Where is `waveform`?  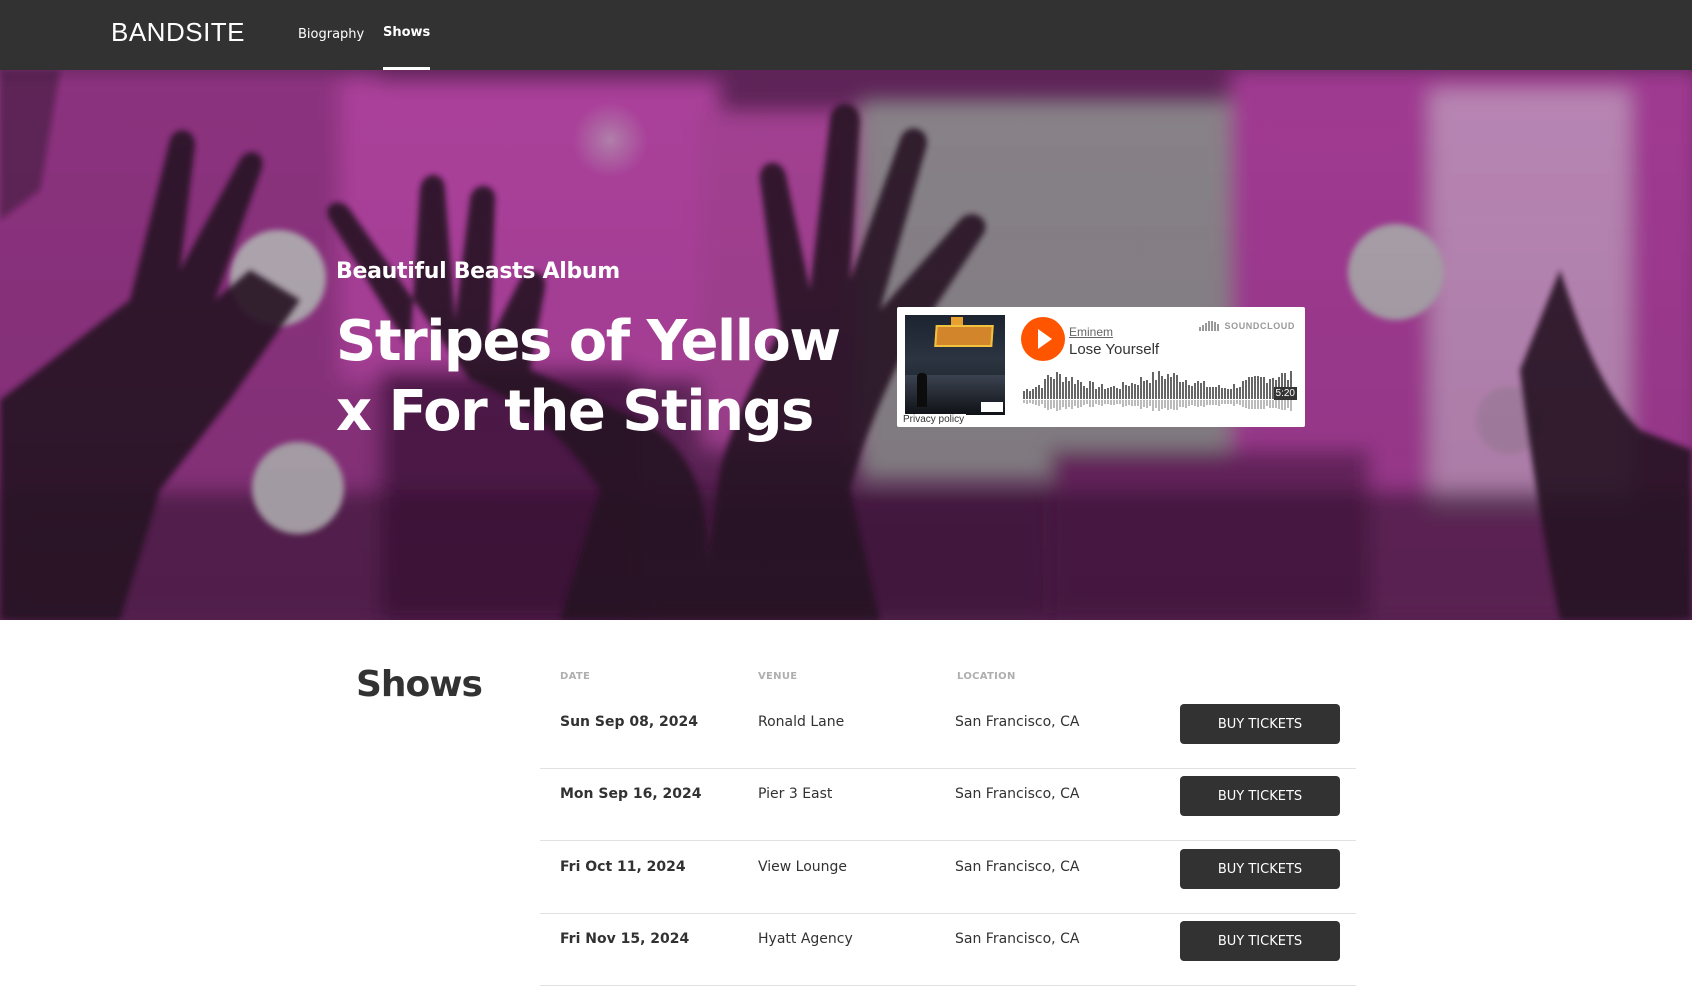
waveform is located at coordinates (1159, 391).